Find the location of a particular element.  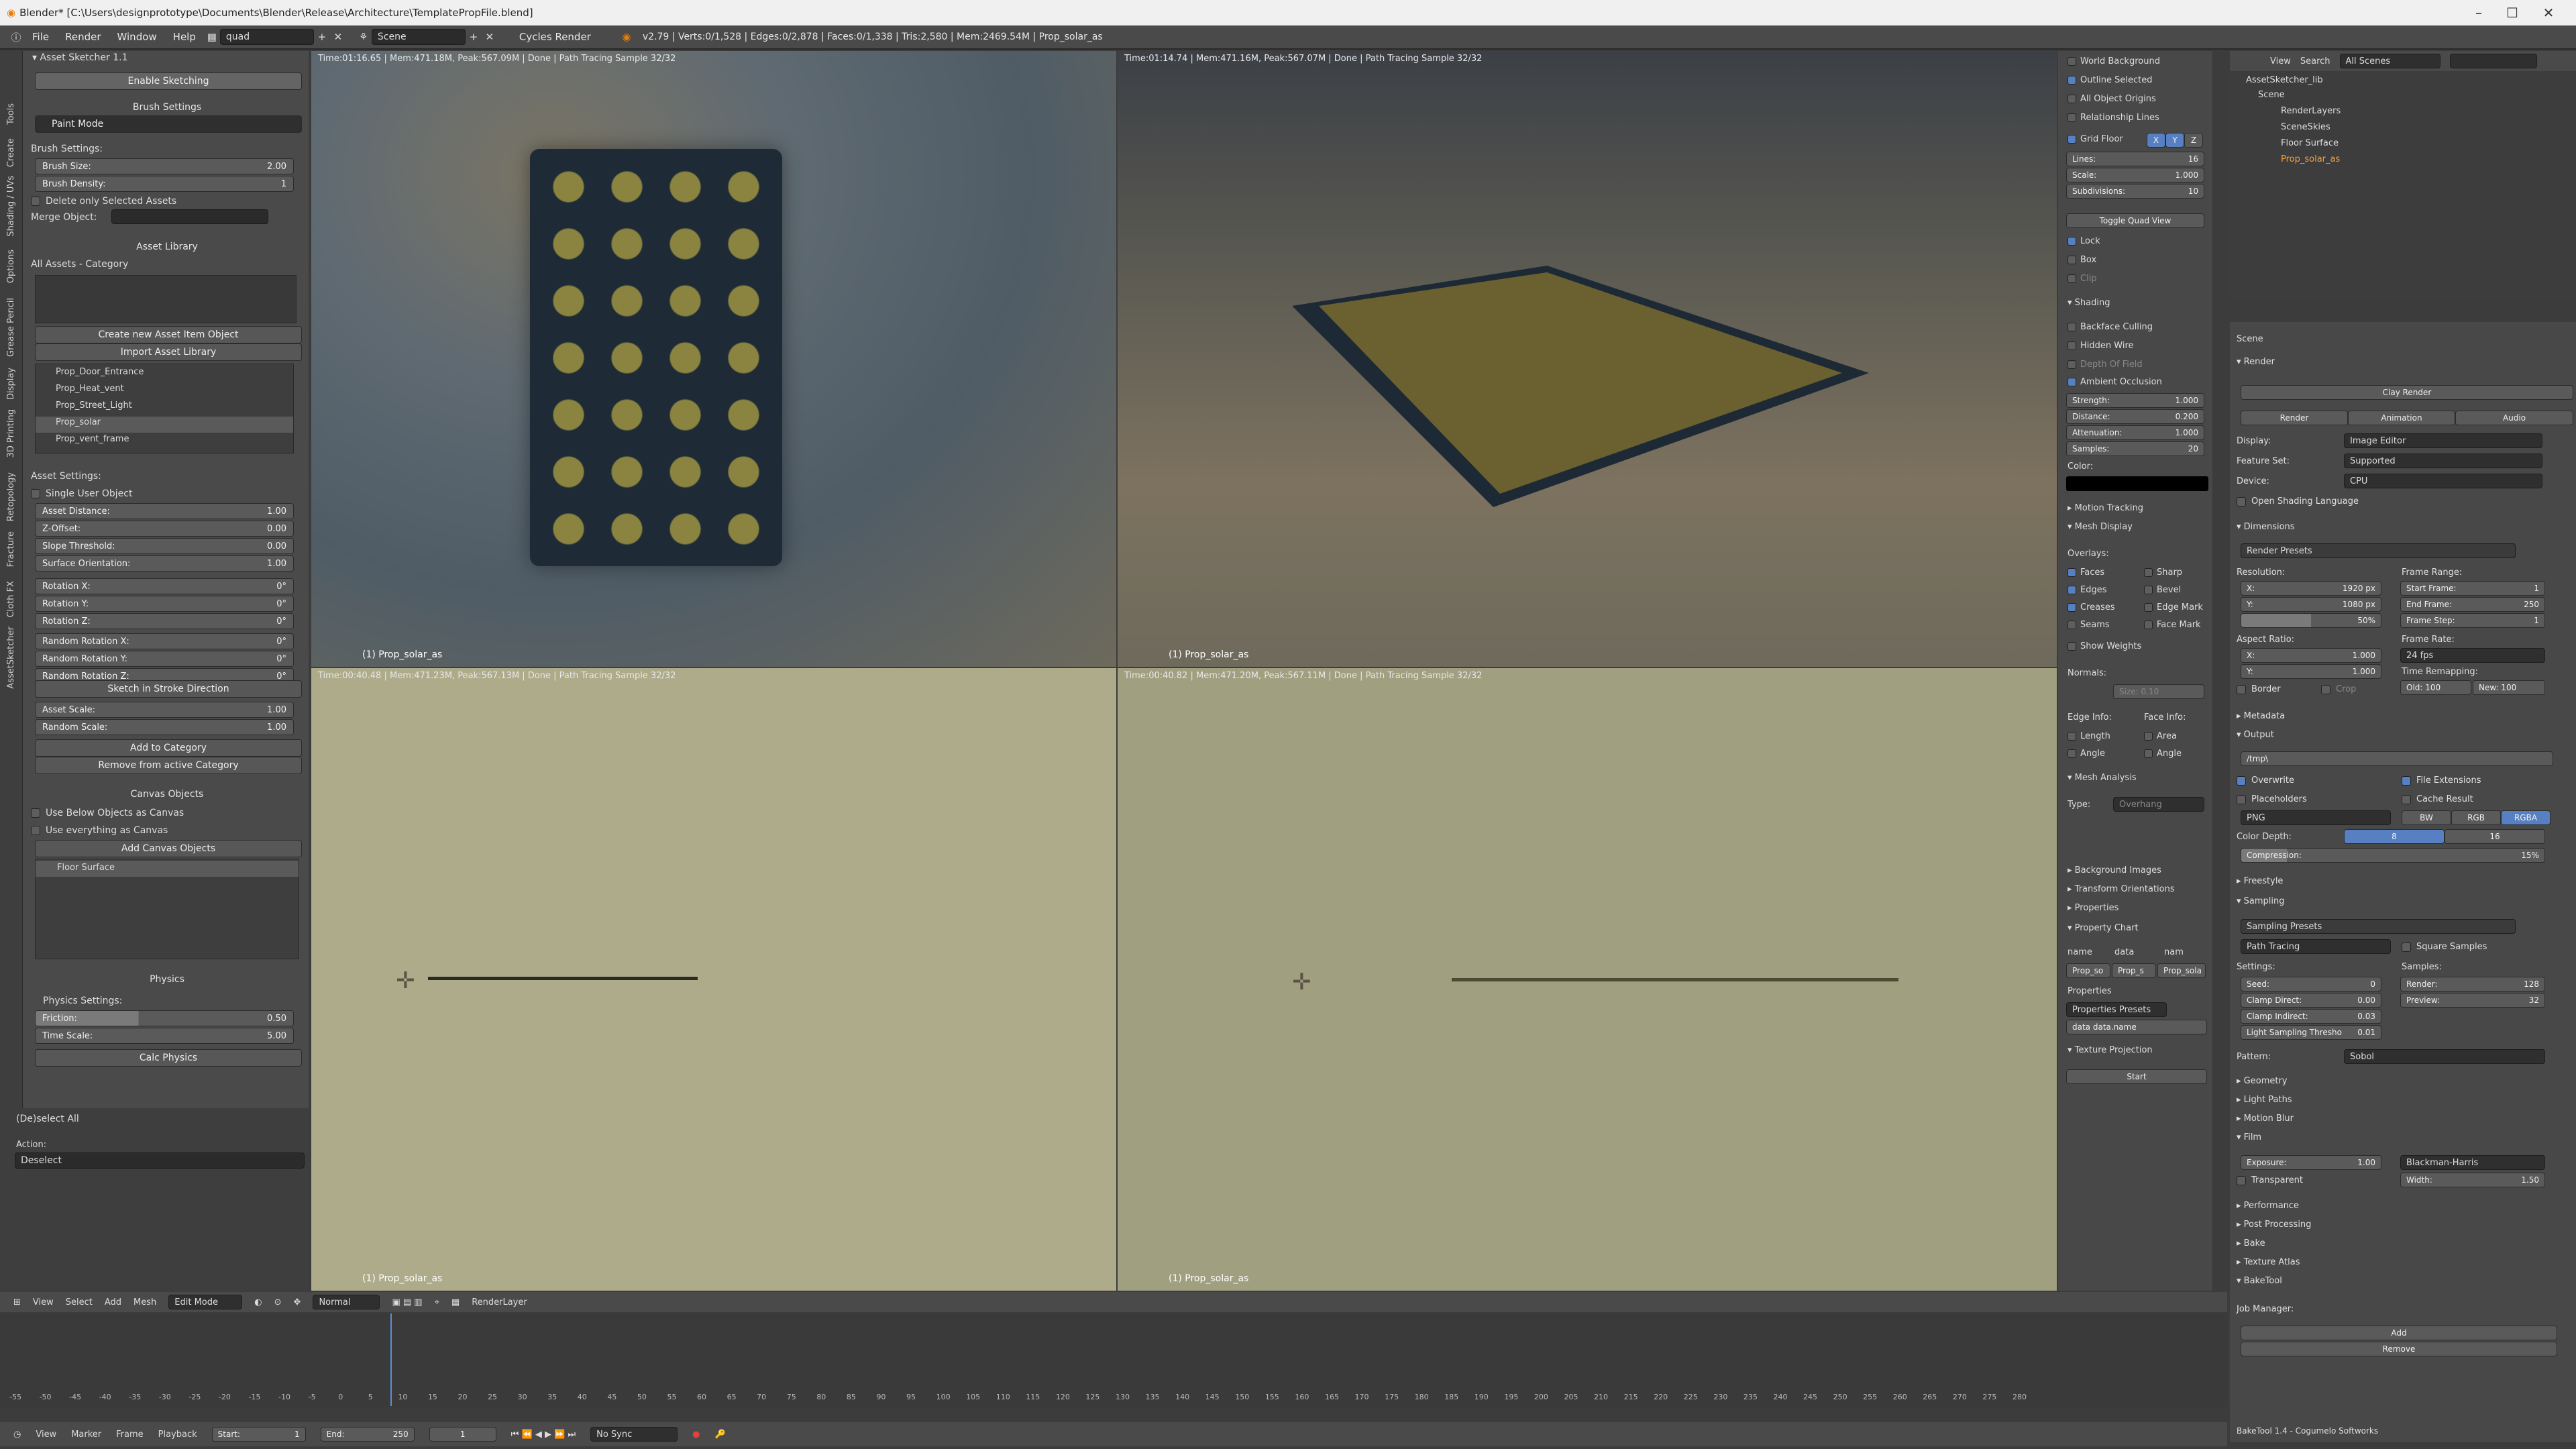

editor-type-icon: ⓘ is located at coordinates (16, 37).